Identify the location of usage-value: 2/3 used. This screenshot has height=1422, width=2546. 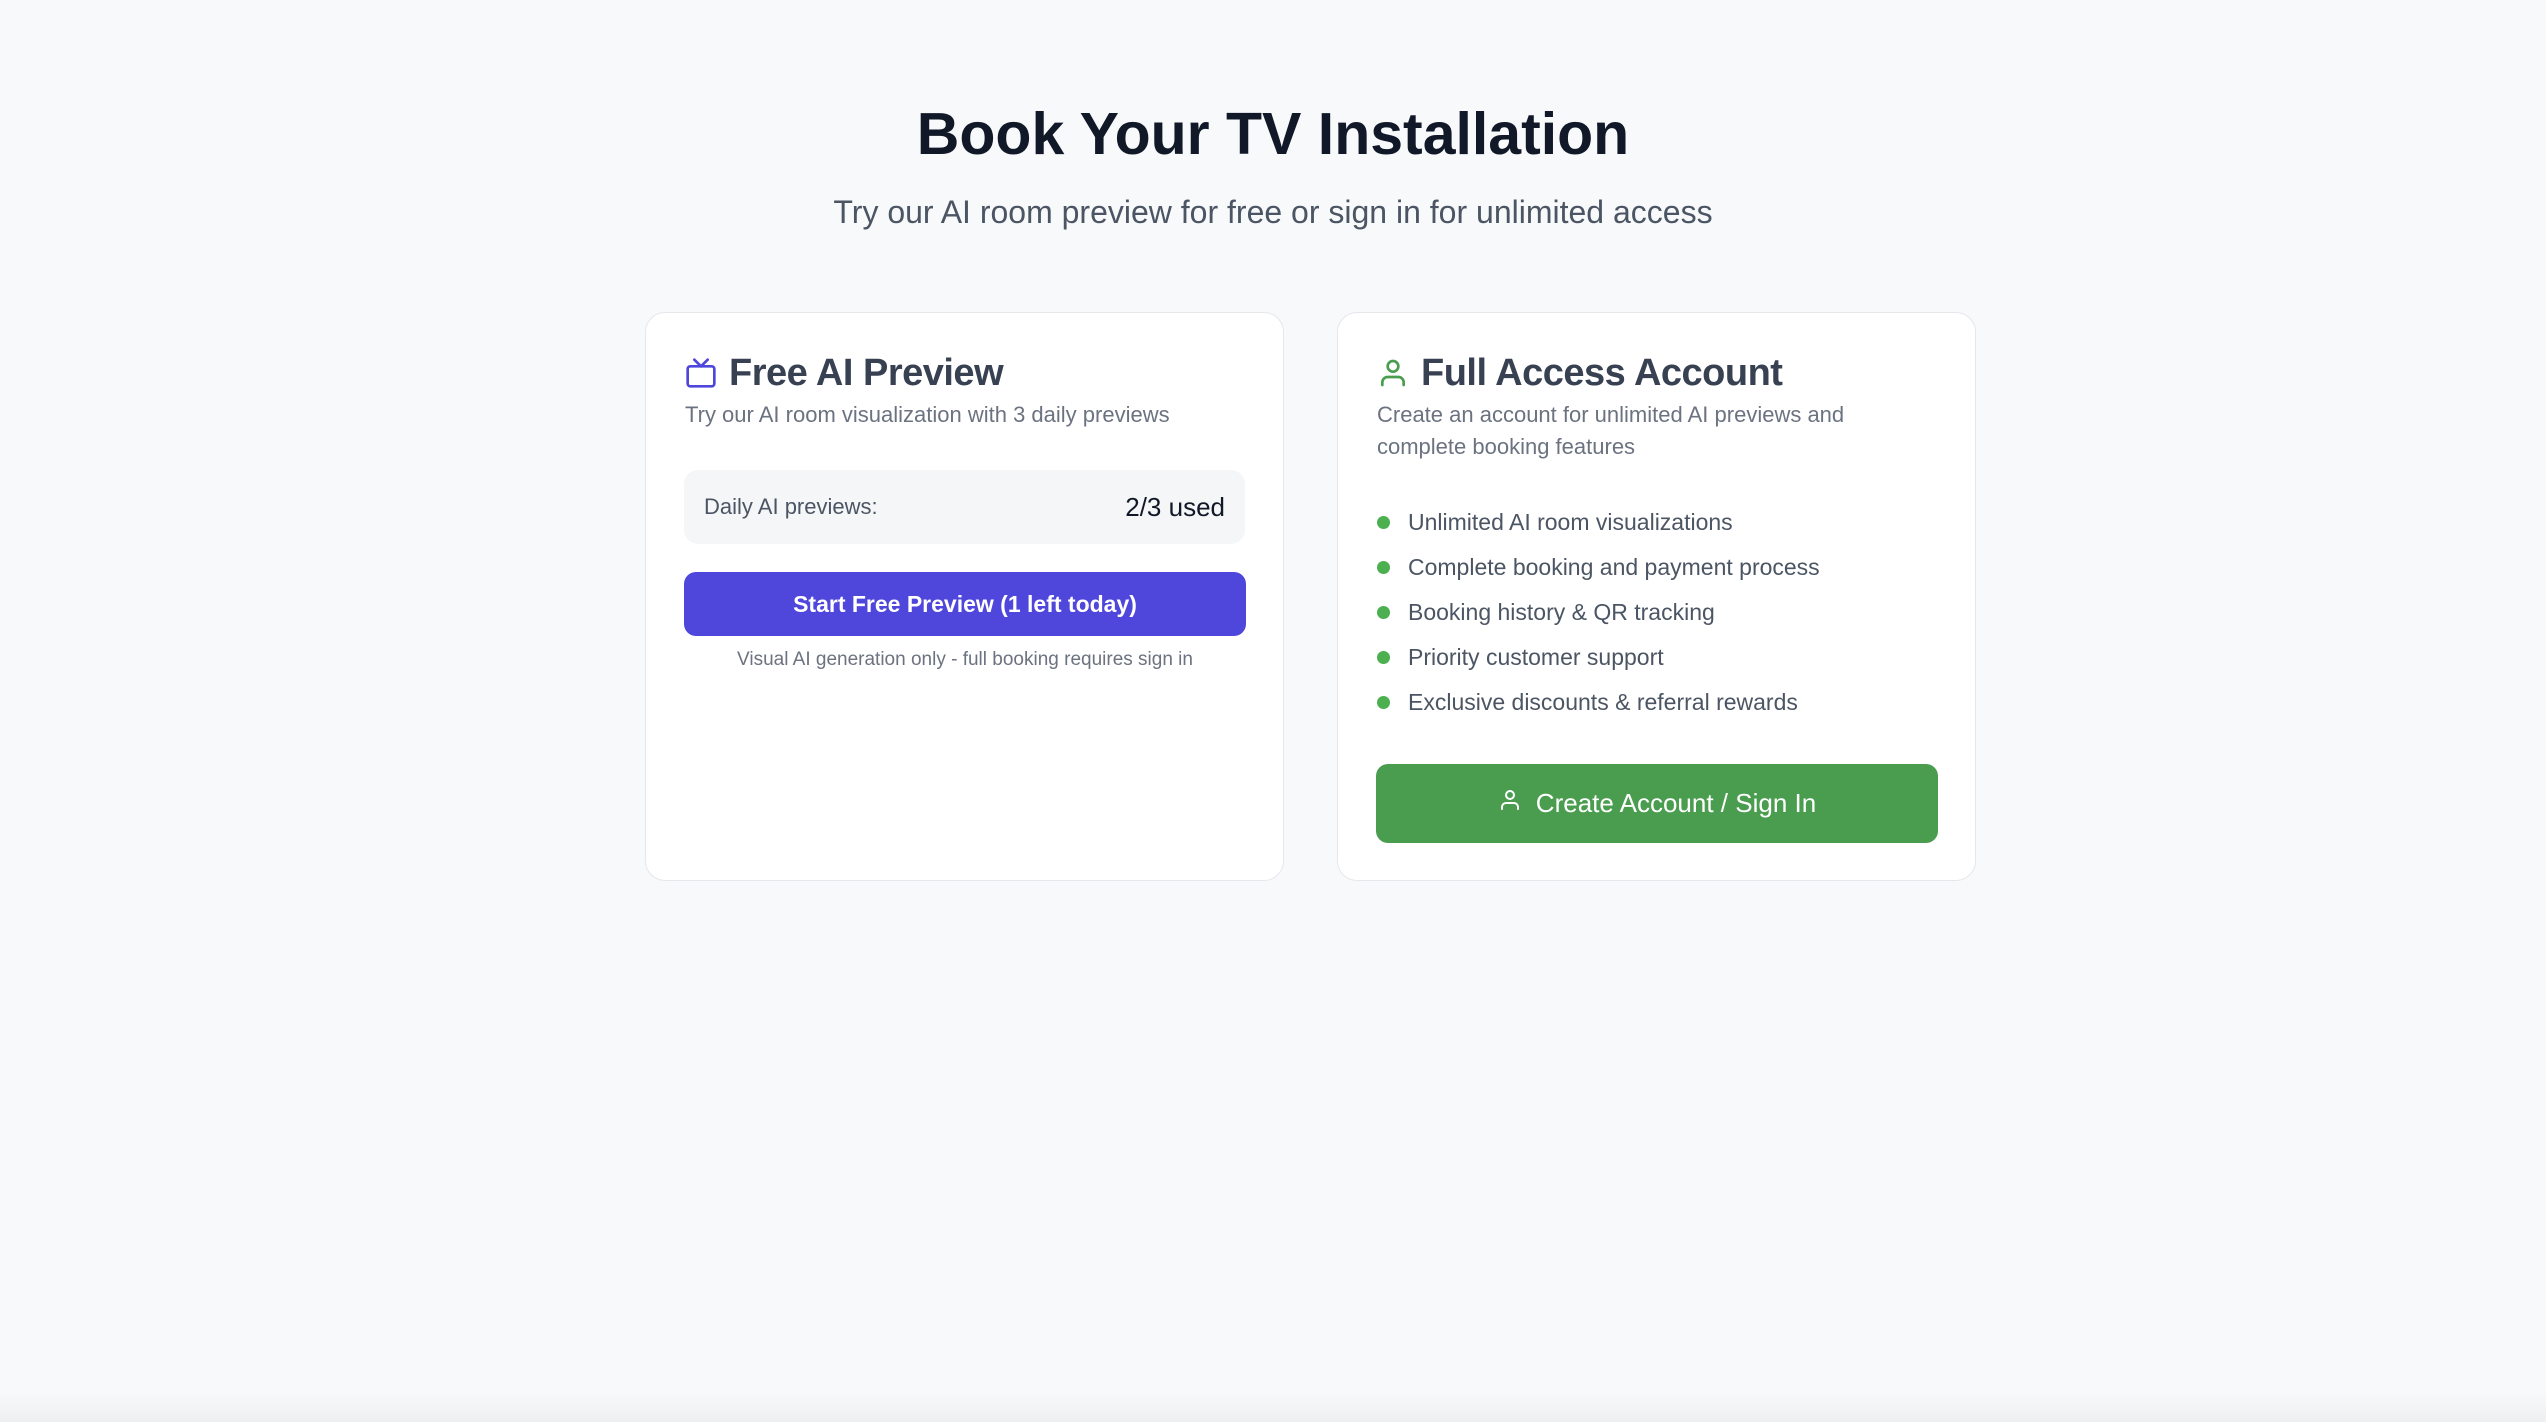
(1175, 506).